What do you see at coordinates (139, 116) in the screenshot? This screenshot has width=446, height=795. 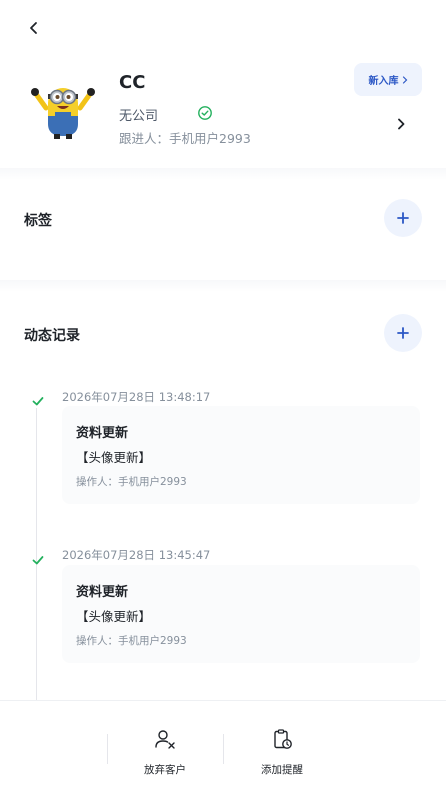 I see `company-name: 无公司` at bounding box center [139, 116].